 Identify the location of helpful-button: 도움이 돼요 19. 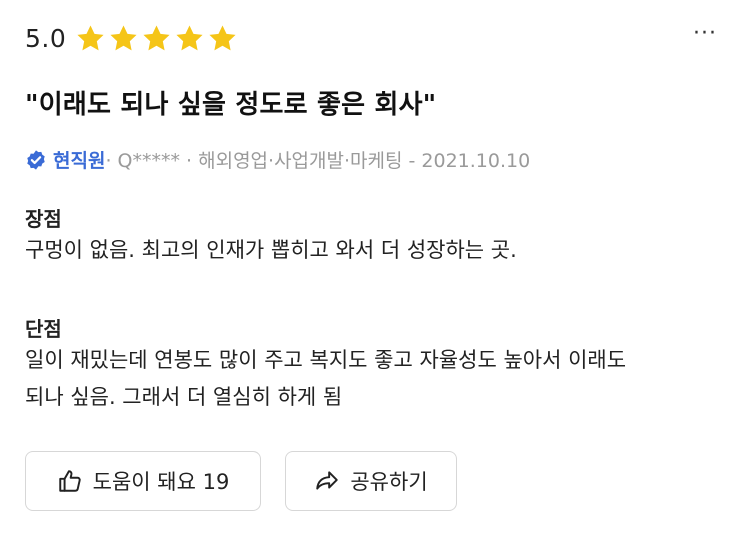
(143, 481).